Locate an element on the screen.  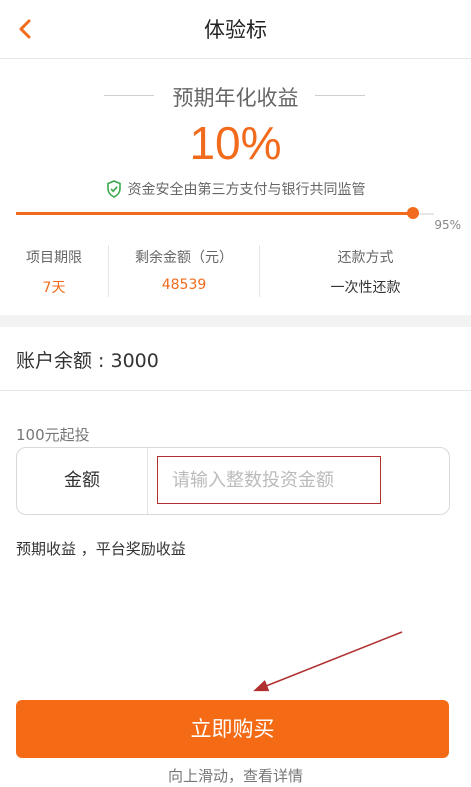
progress-percent: 95% is located at coordinates (447, 225).